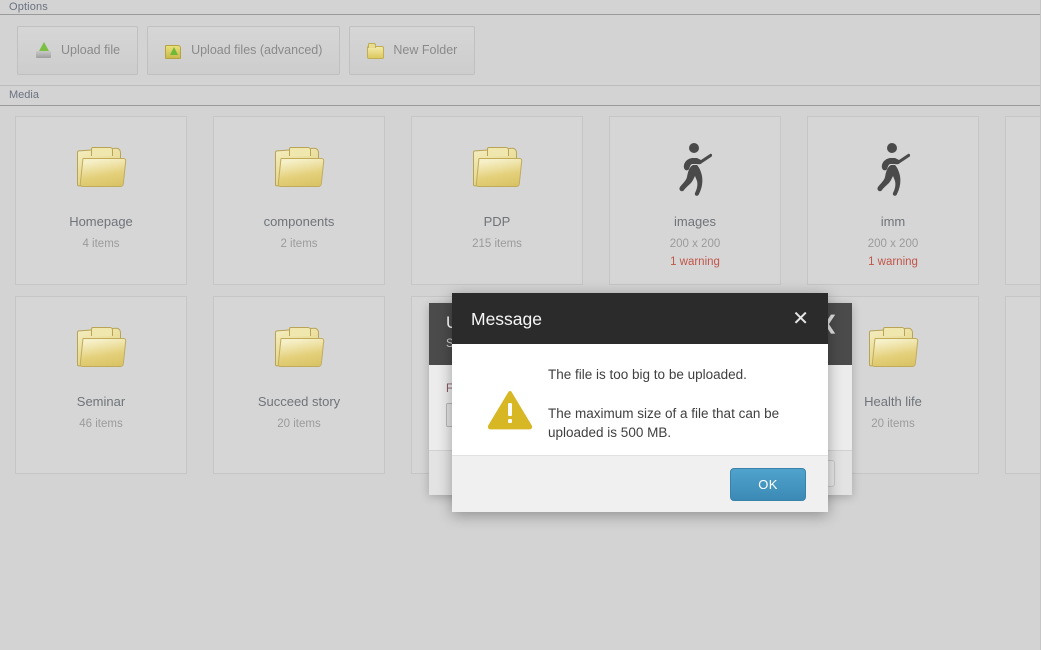 The width and height of the screenshot is (1041, 650). Describe the element at coordinates (893, 401) in the screenshot. I see `media-tile-name: Health life` at that location.